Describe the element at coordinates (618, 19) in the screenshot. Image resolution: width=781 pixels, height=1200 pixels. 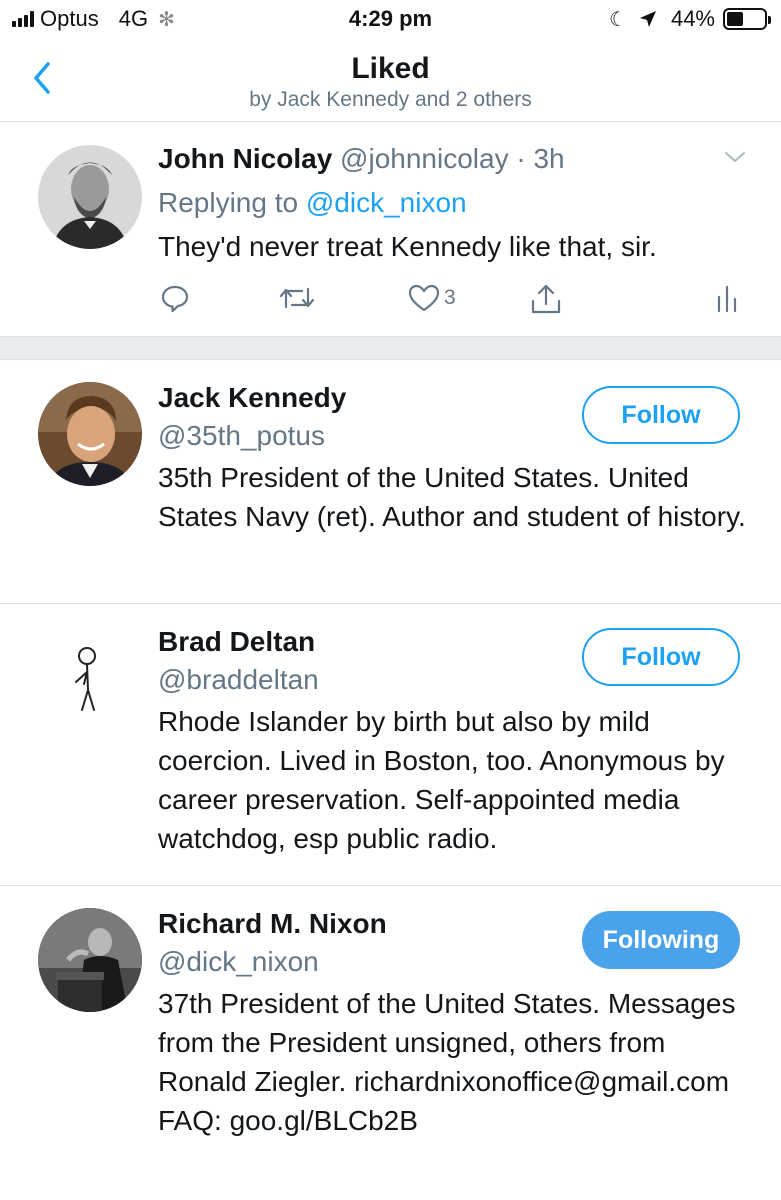
I see `do-not-disturb-icon: ☾` at that location.